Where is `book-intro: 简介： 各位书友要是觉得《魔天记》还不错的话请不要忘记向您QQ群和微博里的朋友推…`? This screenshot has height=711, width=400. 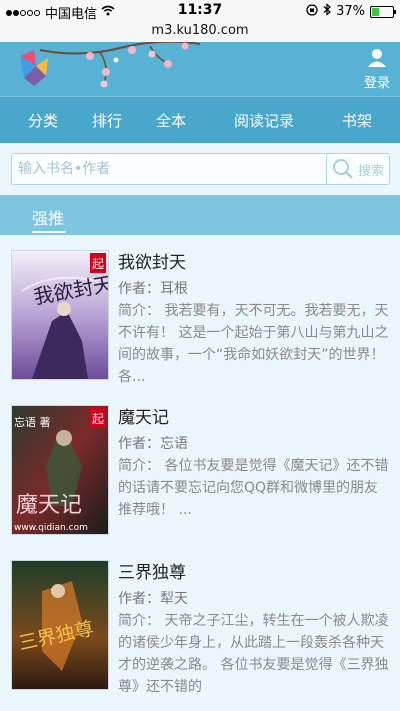
book-intro: 简介： 各位书友要是觉得《魔天记》还不错的话请不要忘记向您QQ群和微博里的朋友推… is located at coordinates (254, 499).